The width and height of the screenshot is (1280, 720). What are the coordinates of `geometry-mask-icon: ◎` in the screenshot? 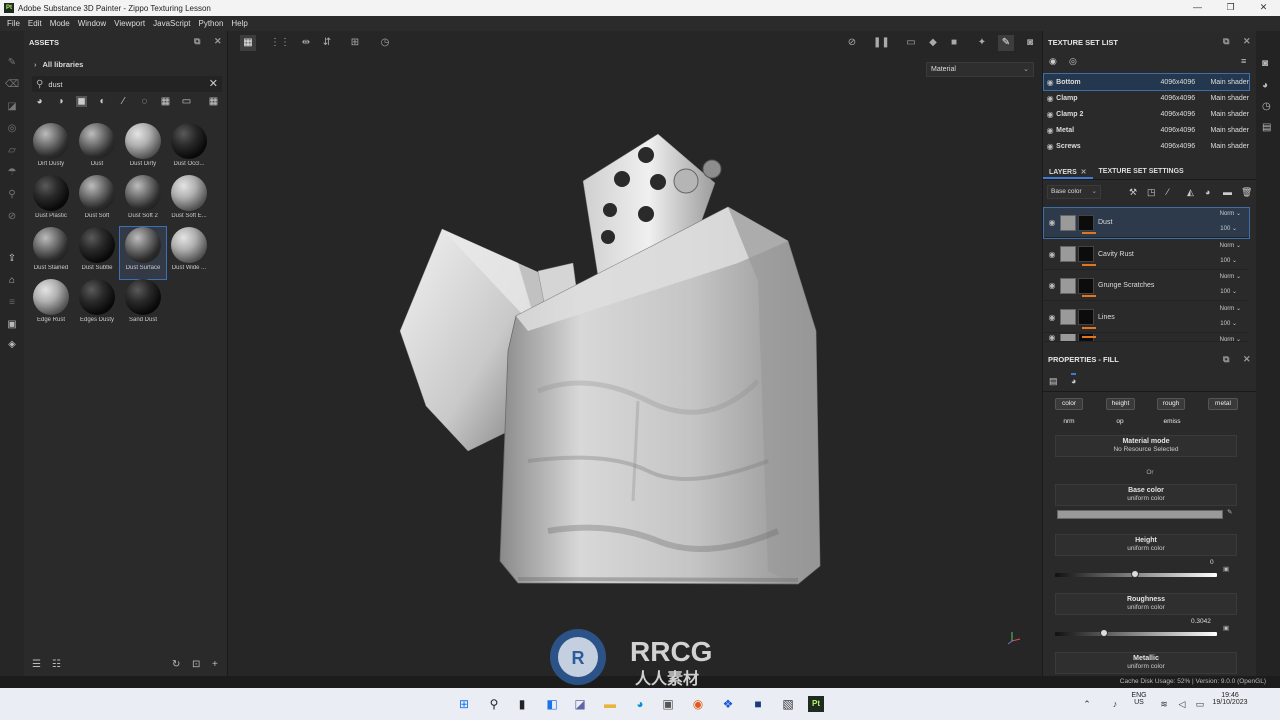 It's located at (12, 130).